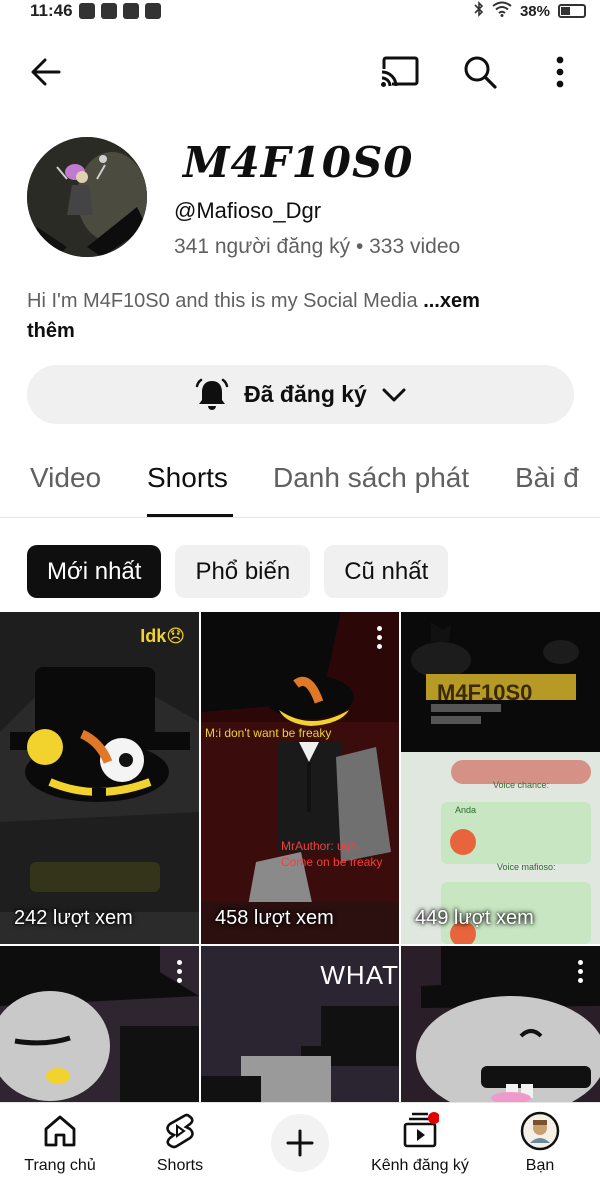 The width and height of the screenshot is (600, 1181). I want to click on create-button, so click(300, 1143).